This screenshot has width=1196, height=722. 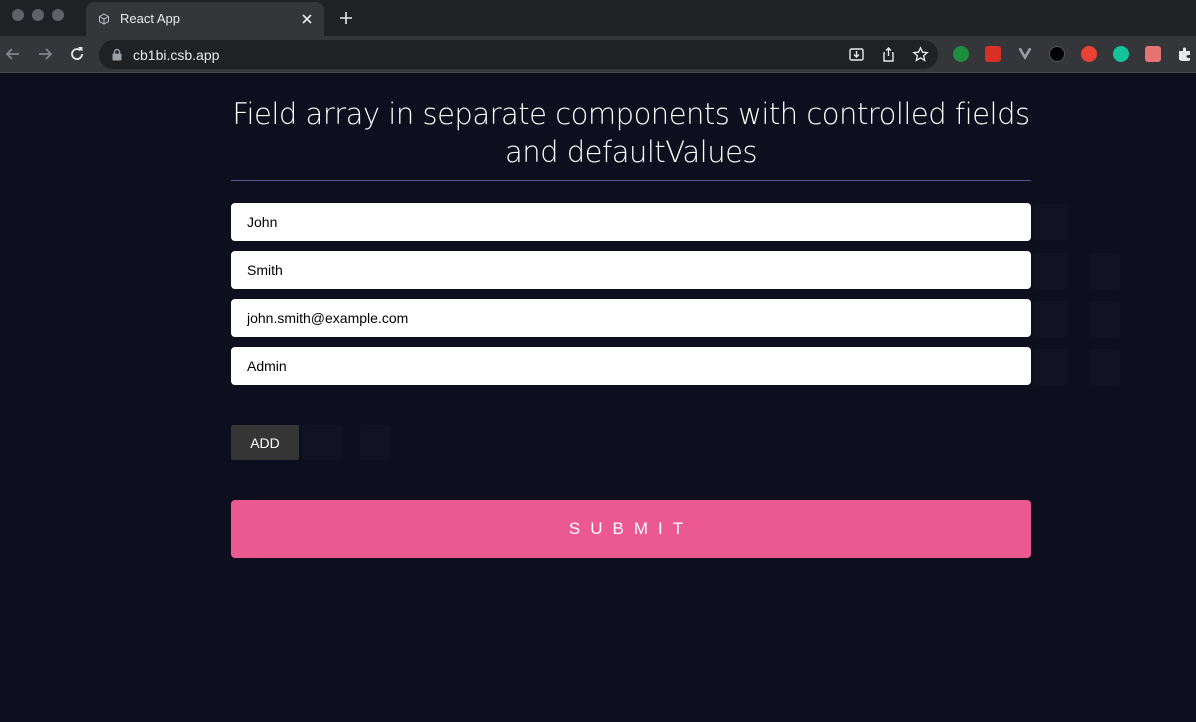 I want to click on close-icon, so click(x=307, y=19).